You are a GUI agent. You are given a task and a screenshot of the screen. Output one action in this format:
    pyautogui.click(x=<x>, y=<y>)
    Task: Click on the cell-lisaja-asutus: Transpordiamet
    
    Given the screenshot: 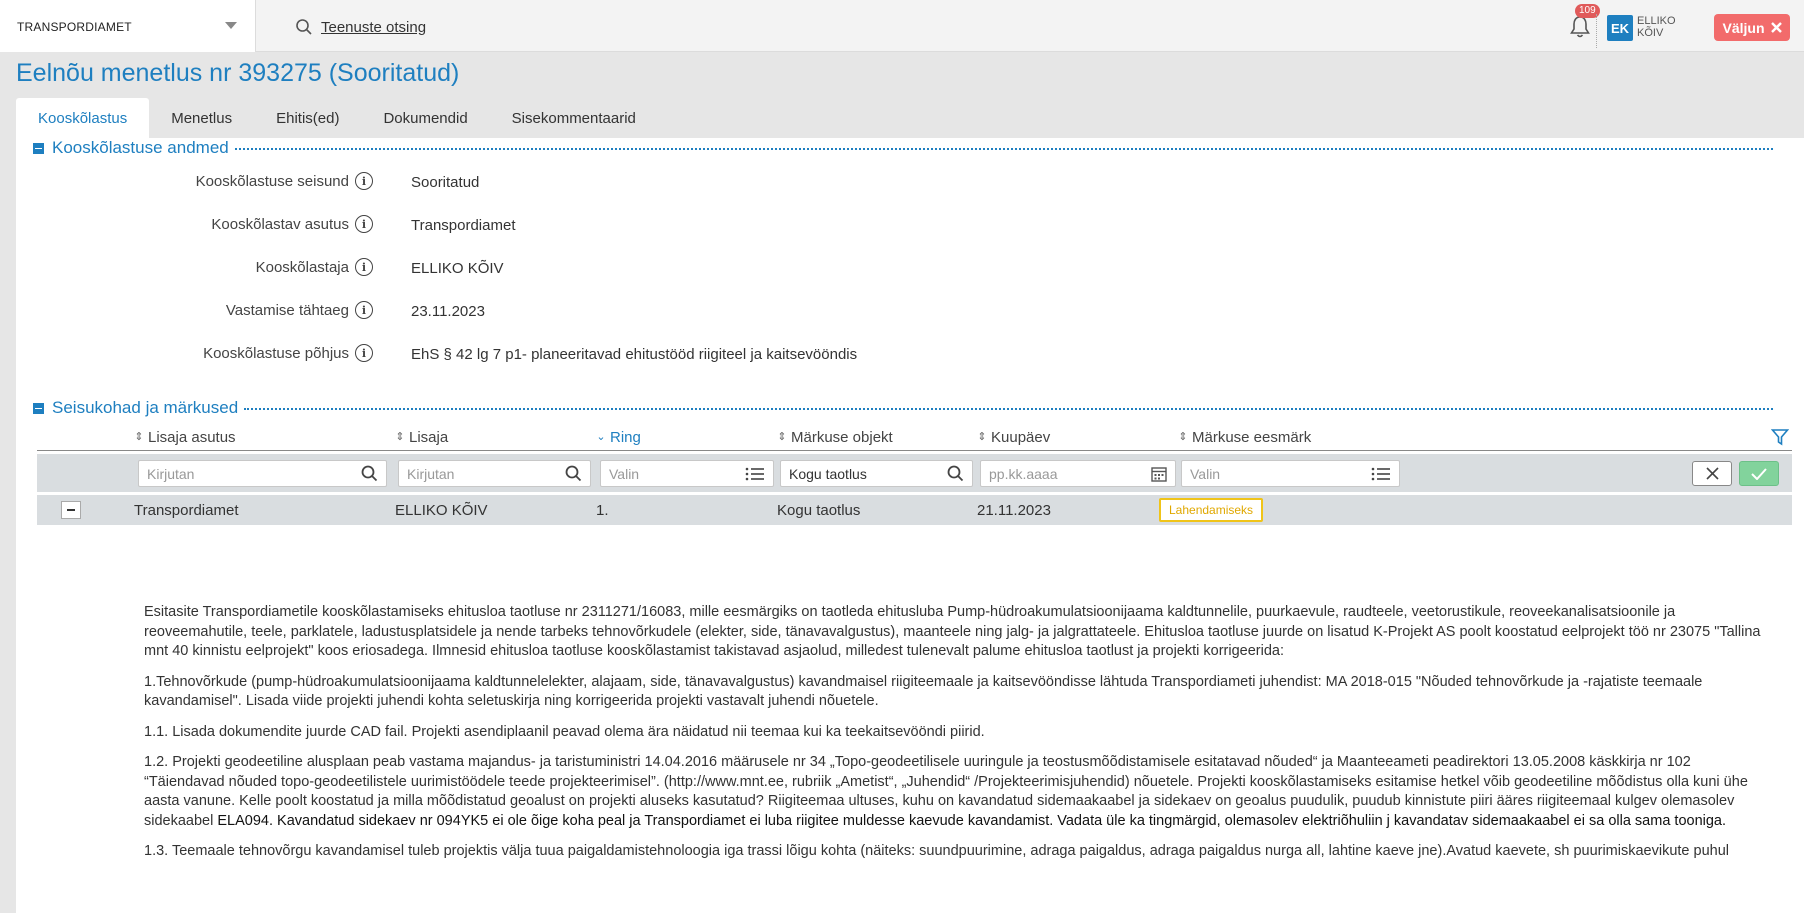 What is the action you would take?
    pyautogui.click(x=186, y=510)
    